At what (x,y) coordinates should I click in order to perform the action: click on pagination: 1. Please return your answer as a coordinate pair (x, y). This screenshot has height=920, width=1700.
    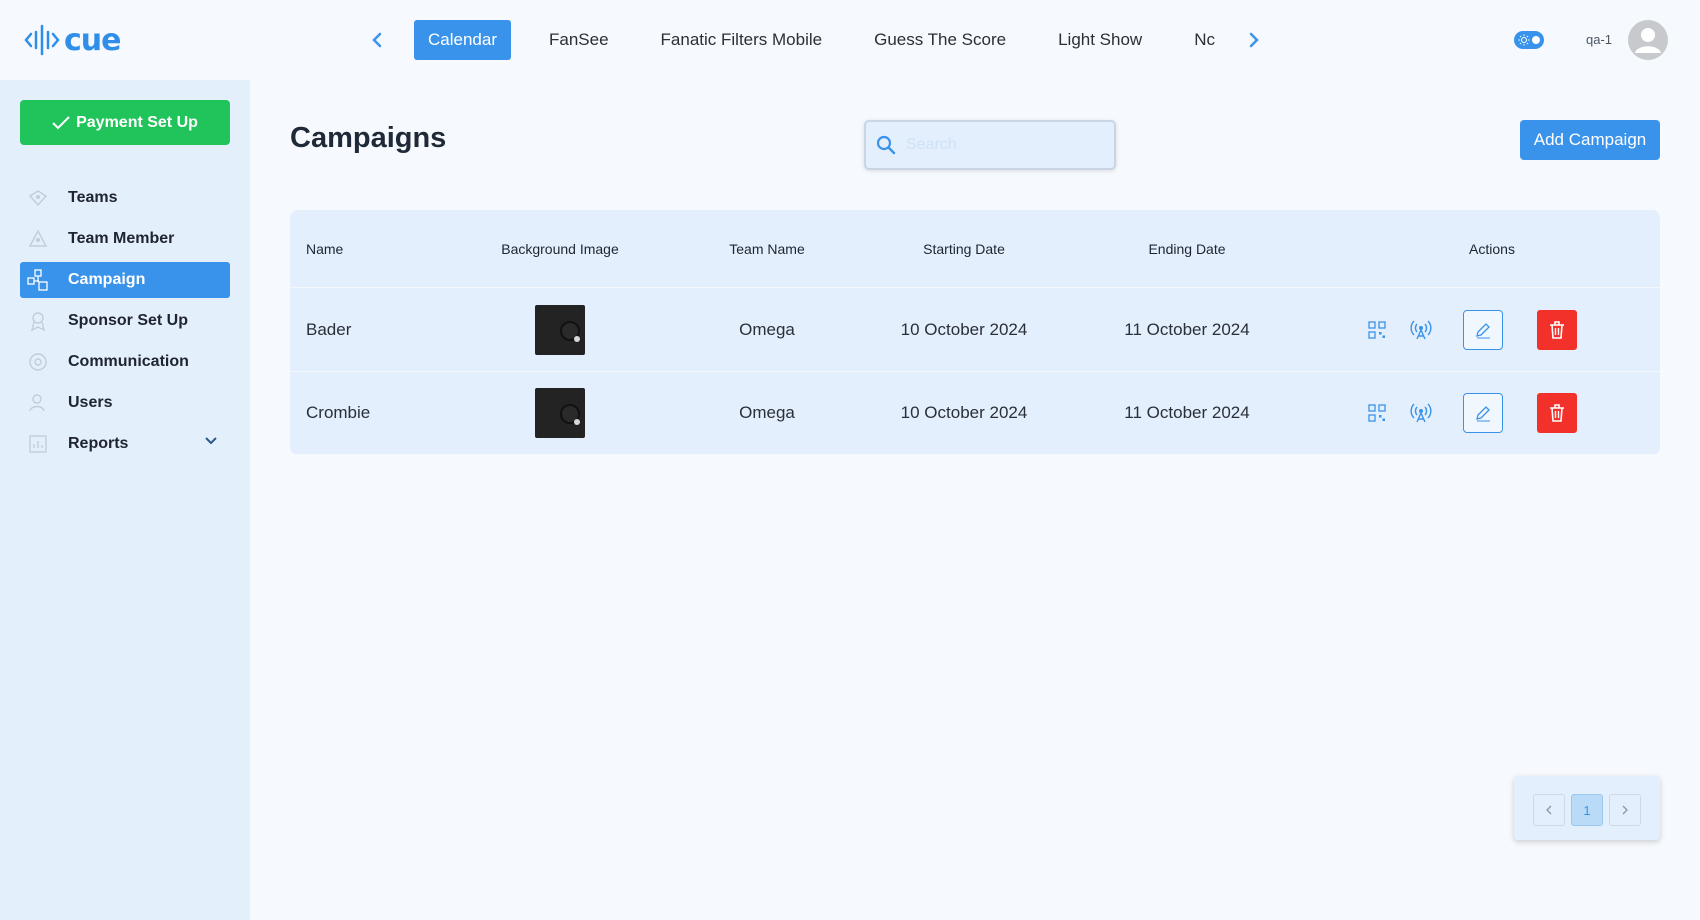
    Looking at the image, I should click on (1587, 808).